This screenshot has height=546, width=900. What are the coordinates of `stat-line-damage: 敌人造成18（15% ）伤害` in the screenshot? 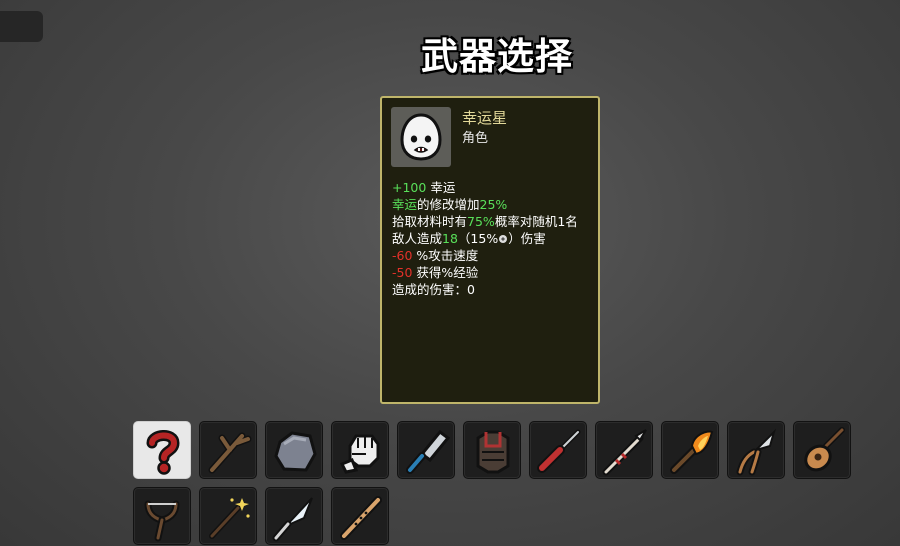 It's located at (469, 238).